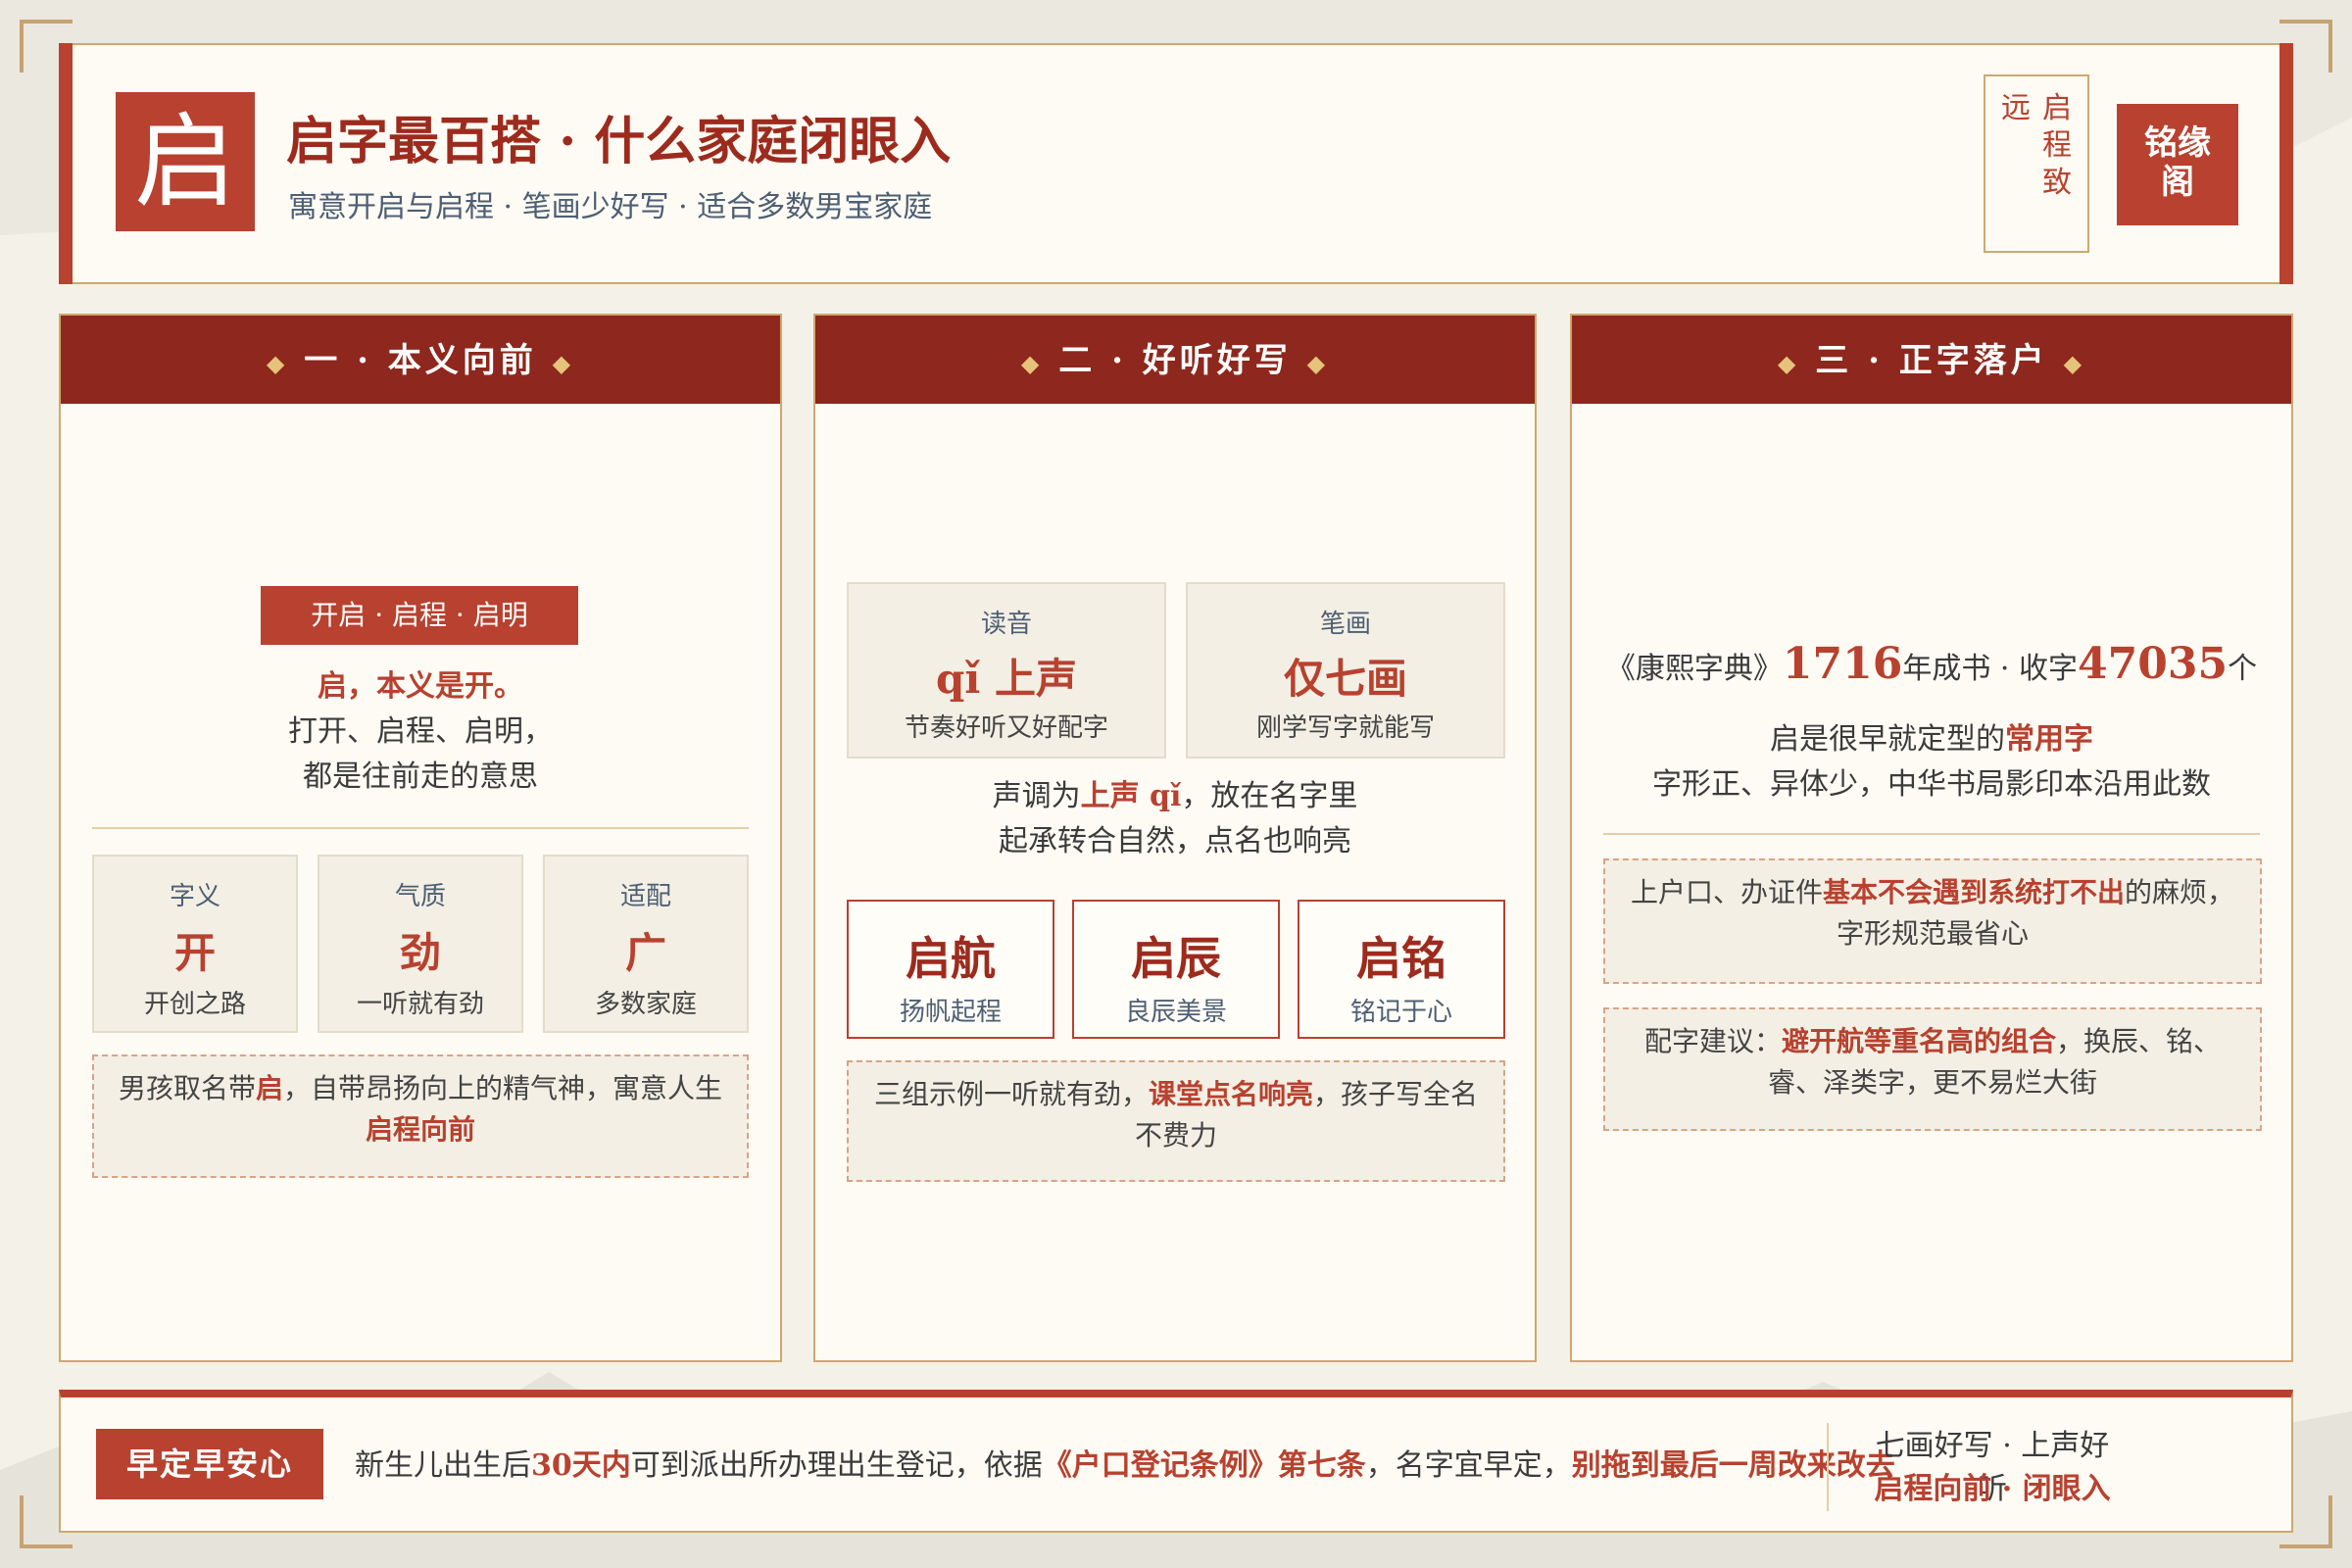 This screenshot has height=1568, width=2352. I want to click on info-box-meaning: 字义 开 开创之路, so click(195, 944).